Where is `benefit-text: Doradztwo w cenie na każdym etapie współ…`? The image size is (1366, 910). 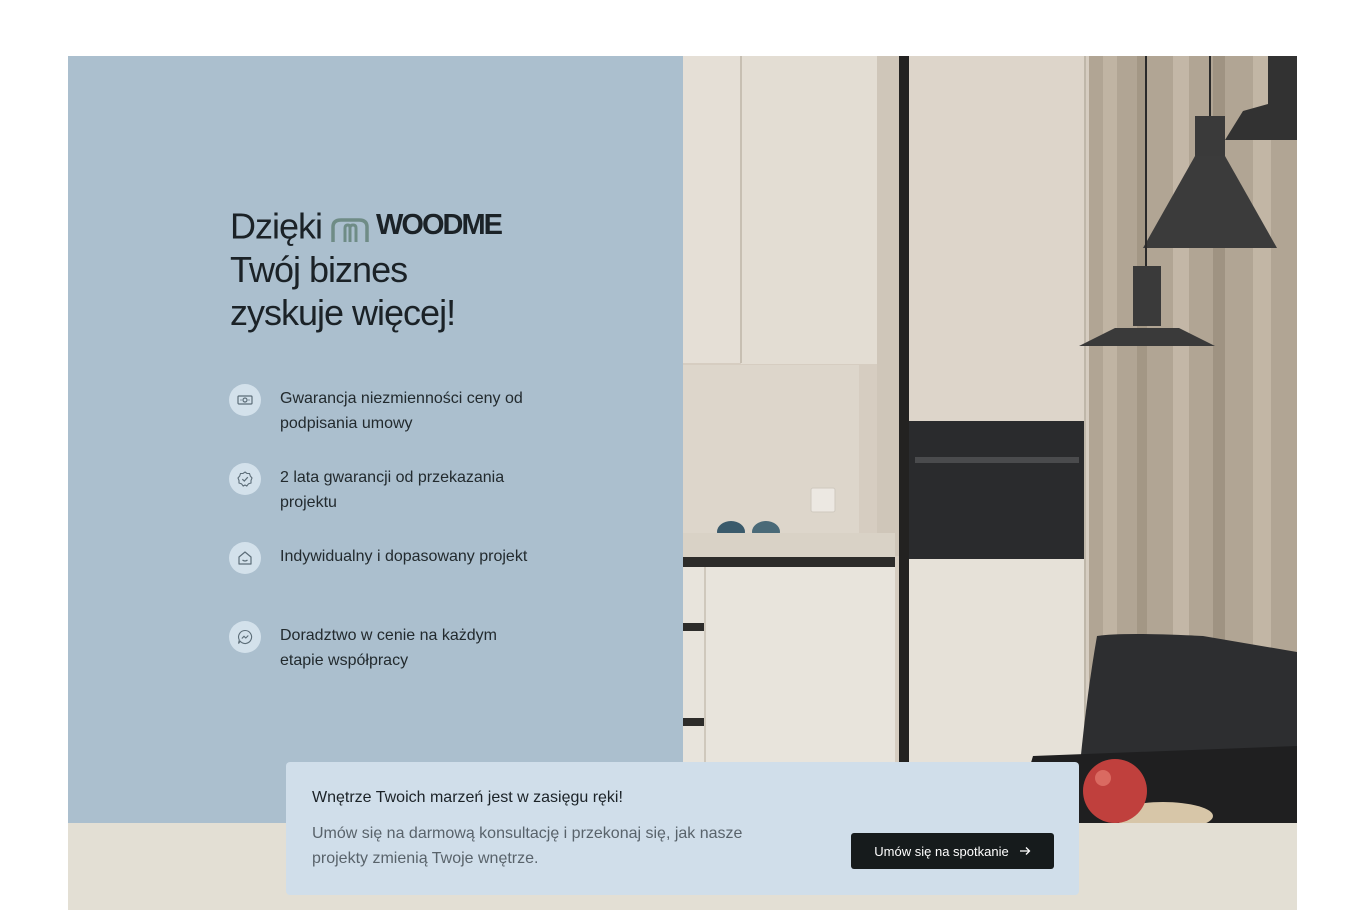
benefit-text: Doradztwo w cenie na każdym etapie współ… is located at coordinates (388, 648).